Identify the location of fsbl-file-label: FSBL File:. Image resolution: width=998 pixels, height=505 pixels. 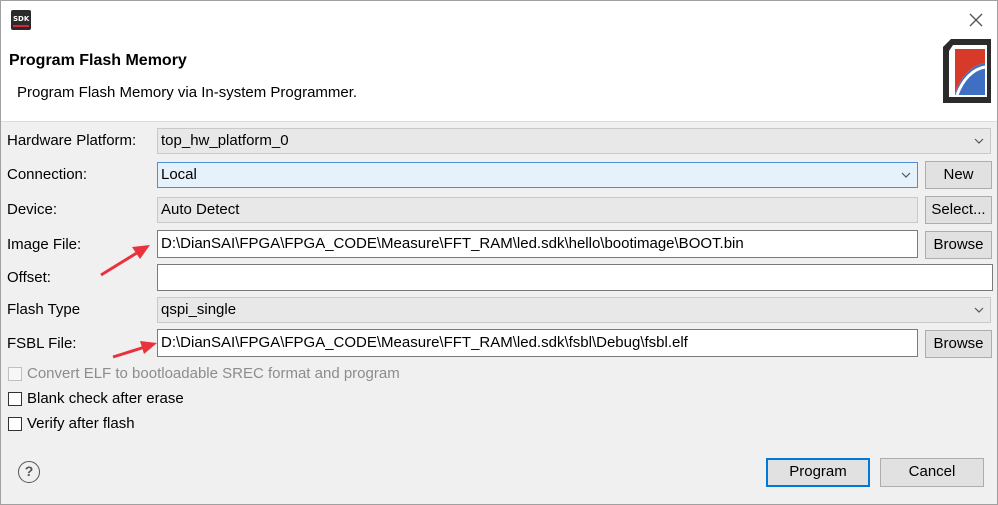
(42, 343).